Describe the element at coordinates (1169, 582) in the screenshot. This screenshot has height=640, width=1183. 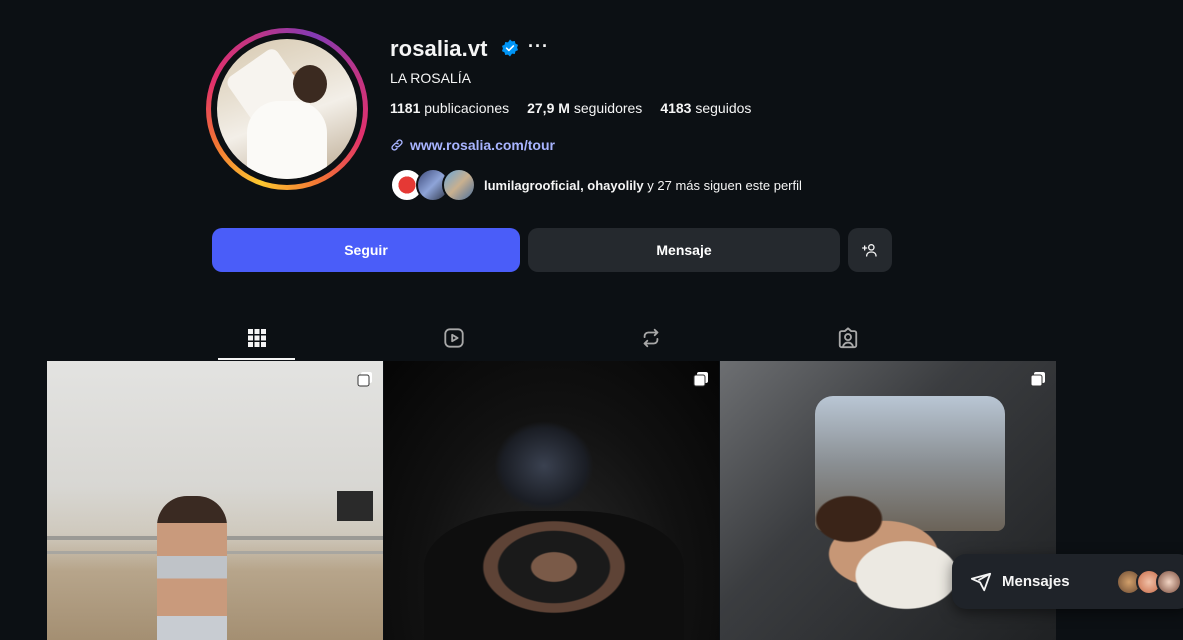
I see `conversation-avatar` at that location.